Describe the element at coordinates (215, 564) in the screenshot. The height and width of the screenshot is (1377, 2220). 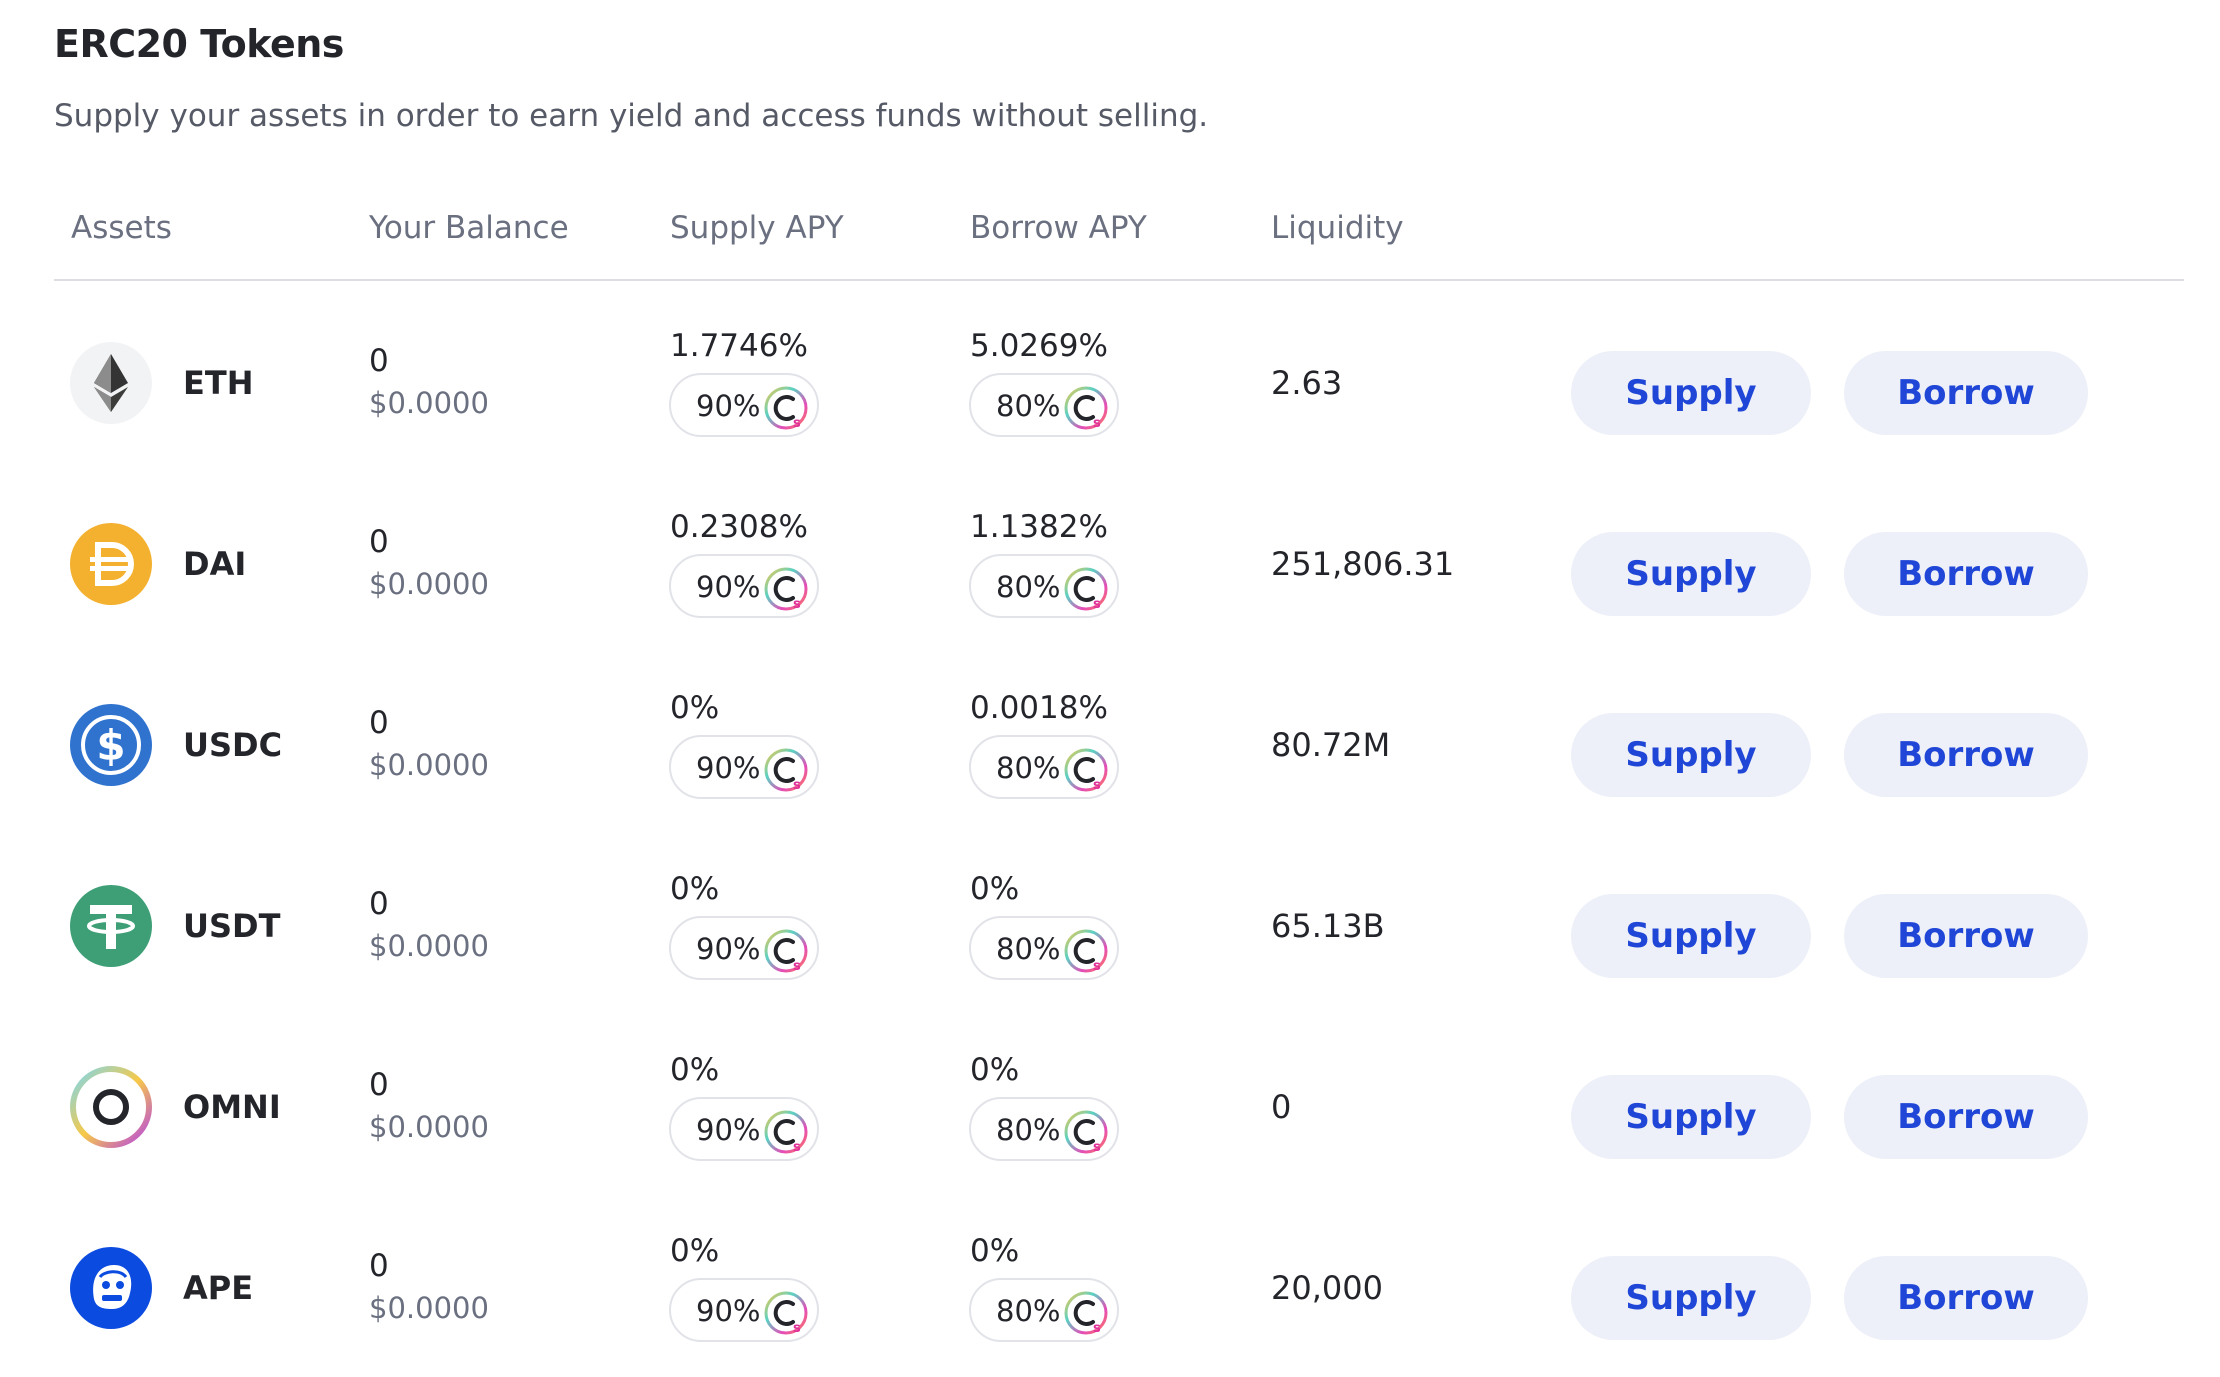
I see `asset-name: DAI` at that location.